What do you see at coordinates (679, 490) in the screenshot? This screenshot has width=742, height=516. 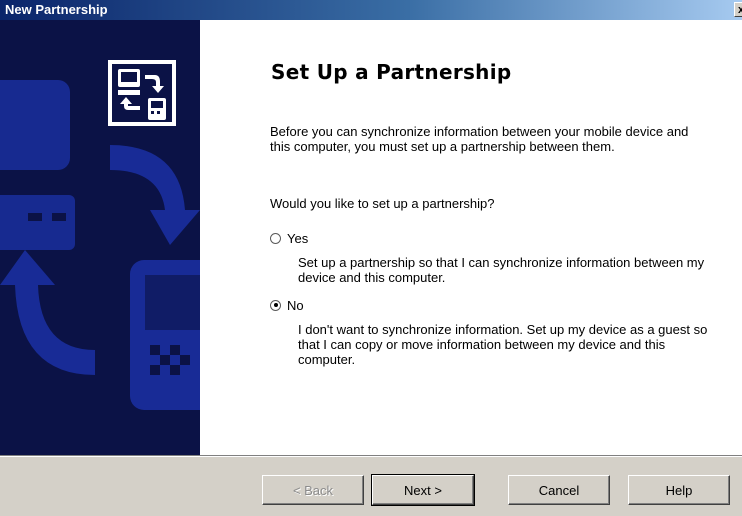 I see `help-button: Help` at bounding box center [679, 490].